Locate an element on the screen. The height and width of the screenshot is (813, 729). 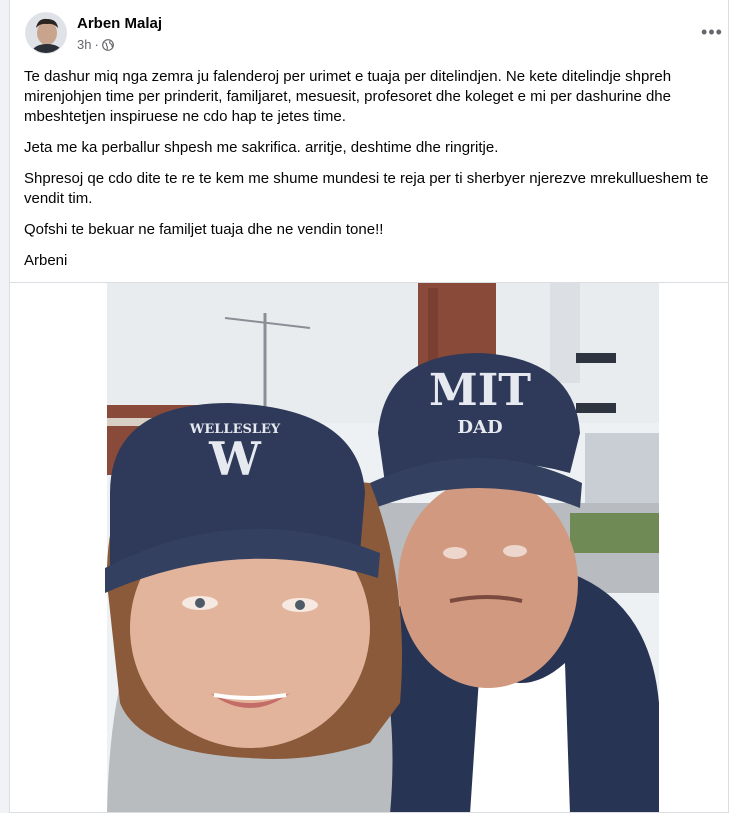
post-time: 3h is located at coordinates (84, 44).